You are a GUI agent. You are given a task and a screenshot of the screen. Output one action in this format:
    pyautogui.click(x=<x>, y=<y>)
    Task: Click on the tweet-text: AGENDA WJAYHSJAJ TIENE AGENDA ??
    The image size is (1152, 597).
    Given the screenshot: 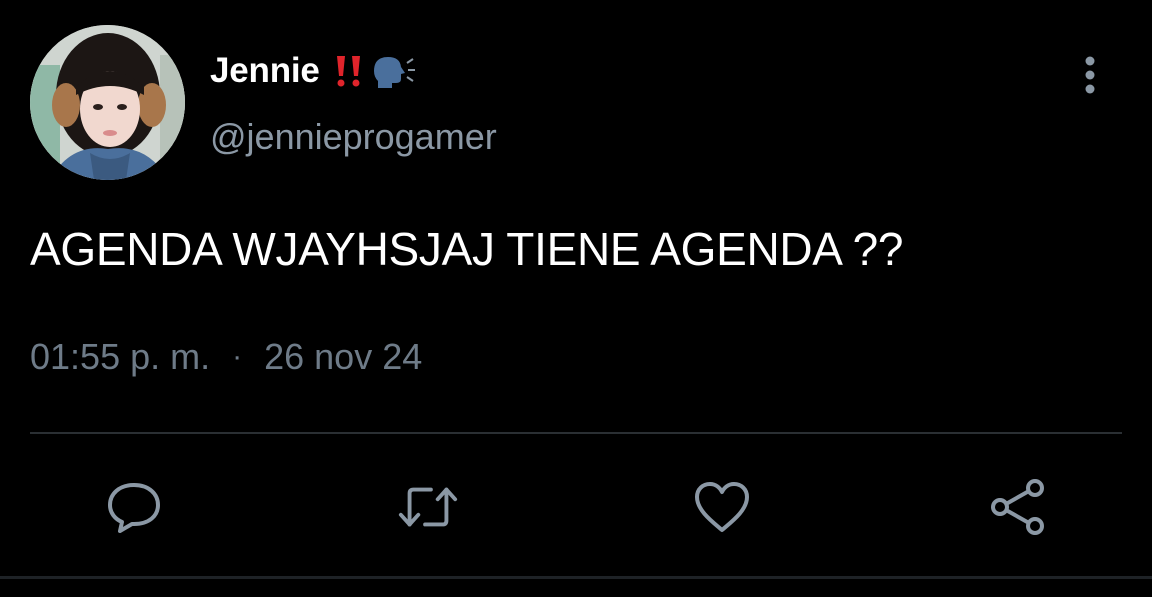 What is the action you would take?
    pyautogui.click(x=467, y=249)
    